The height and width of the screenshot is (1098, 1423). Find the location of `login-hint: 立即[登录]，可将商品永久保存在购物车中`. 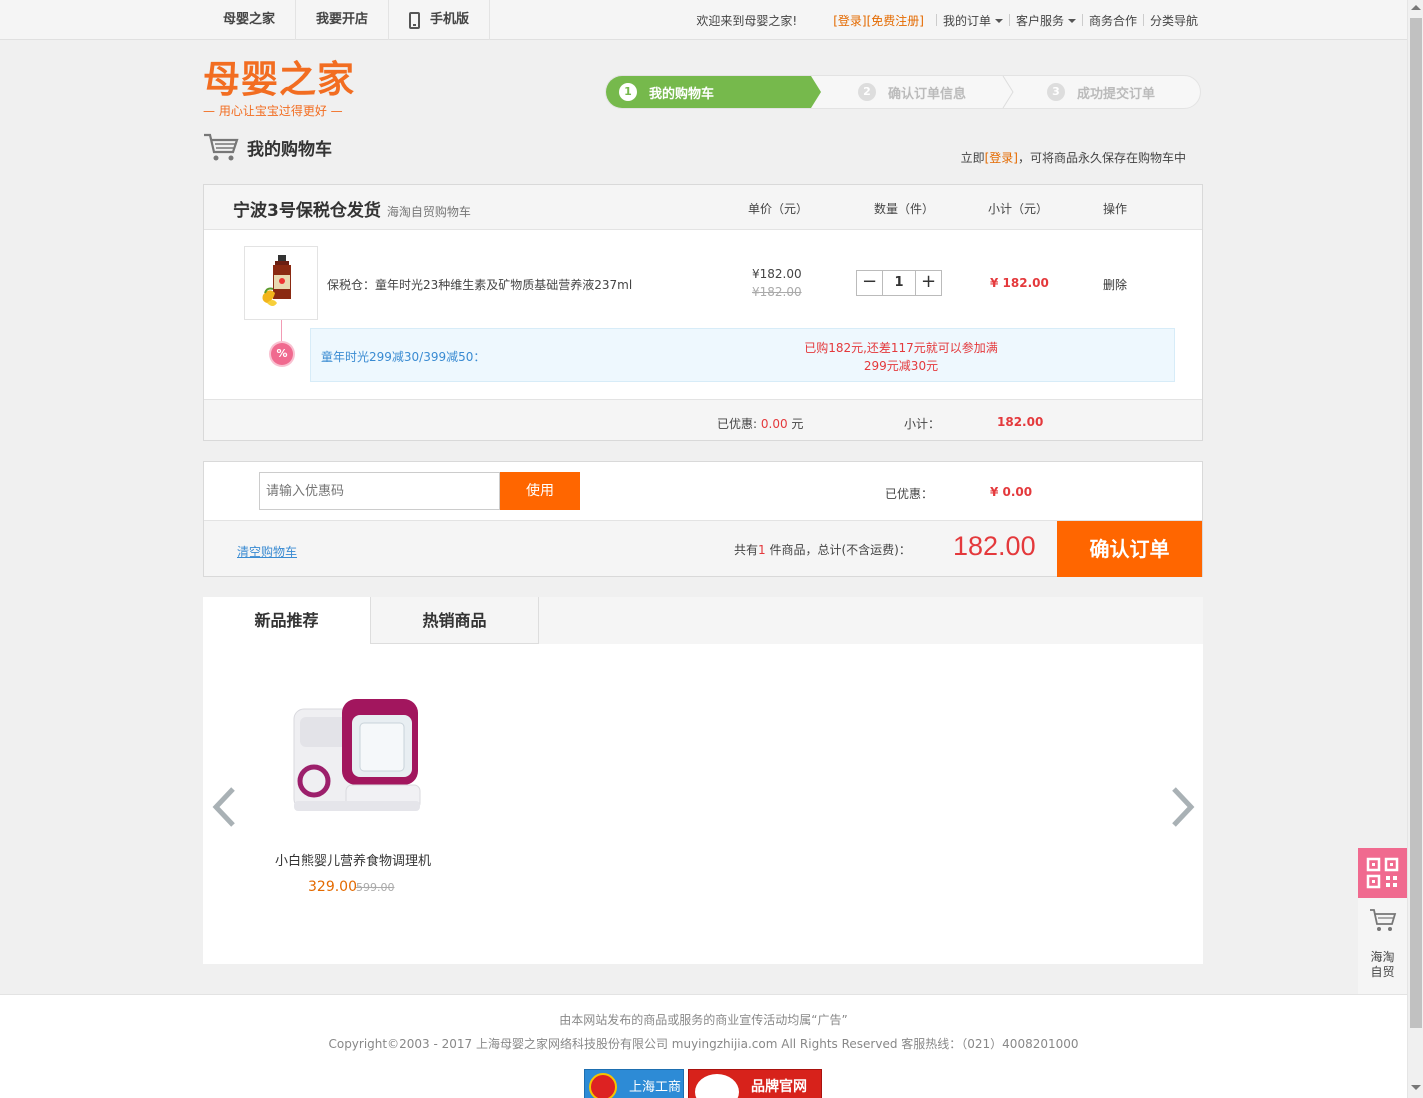

login-hint: 立即[登录]，可将商品永久保存在购物车中 is located at coordinates (1073, 157).